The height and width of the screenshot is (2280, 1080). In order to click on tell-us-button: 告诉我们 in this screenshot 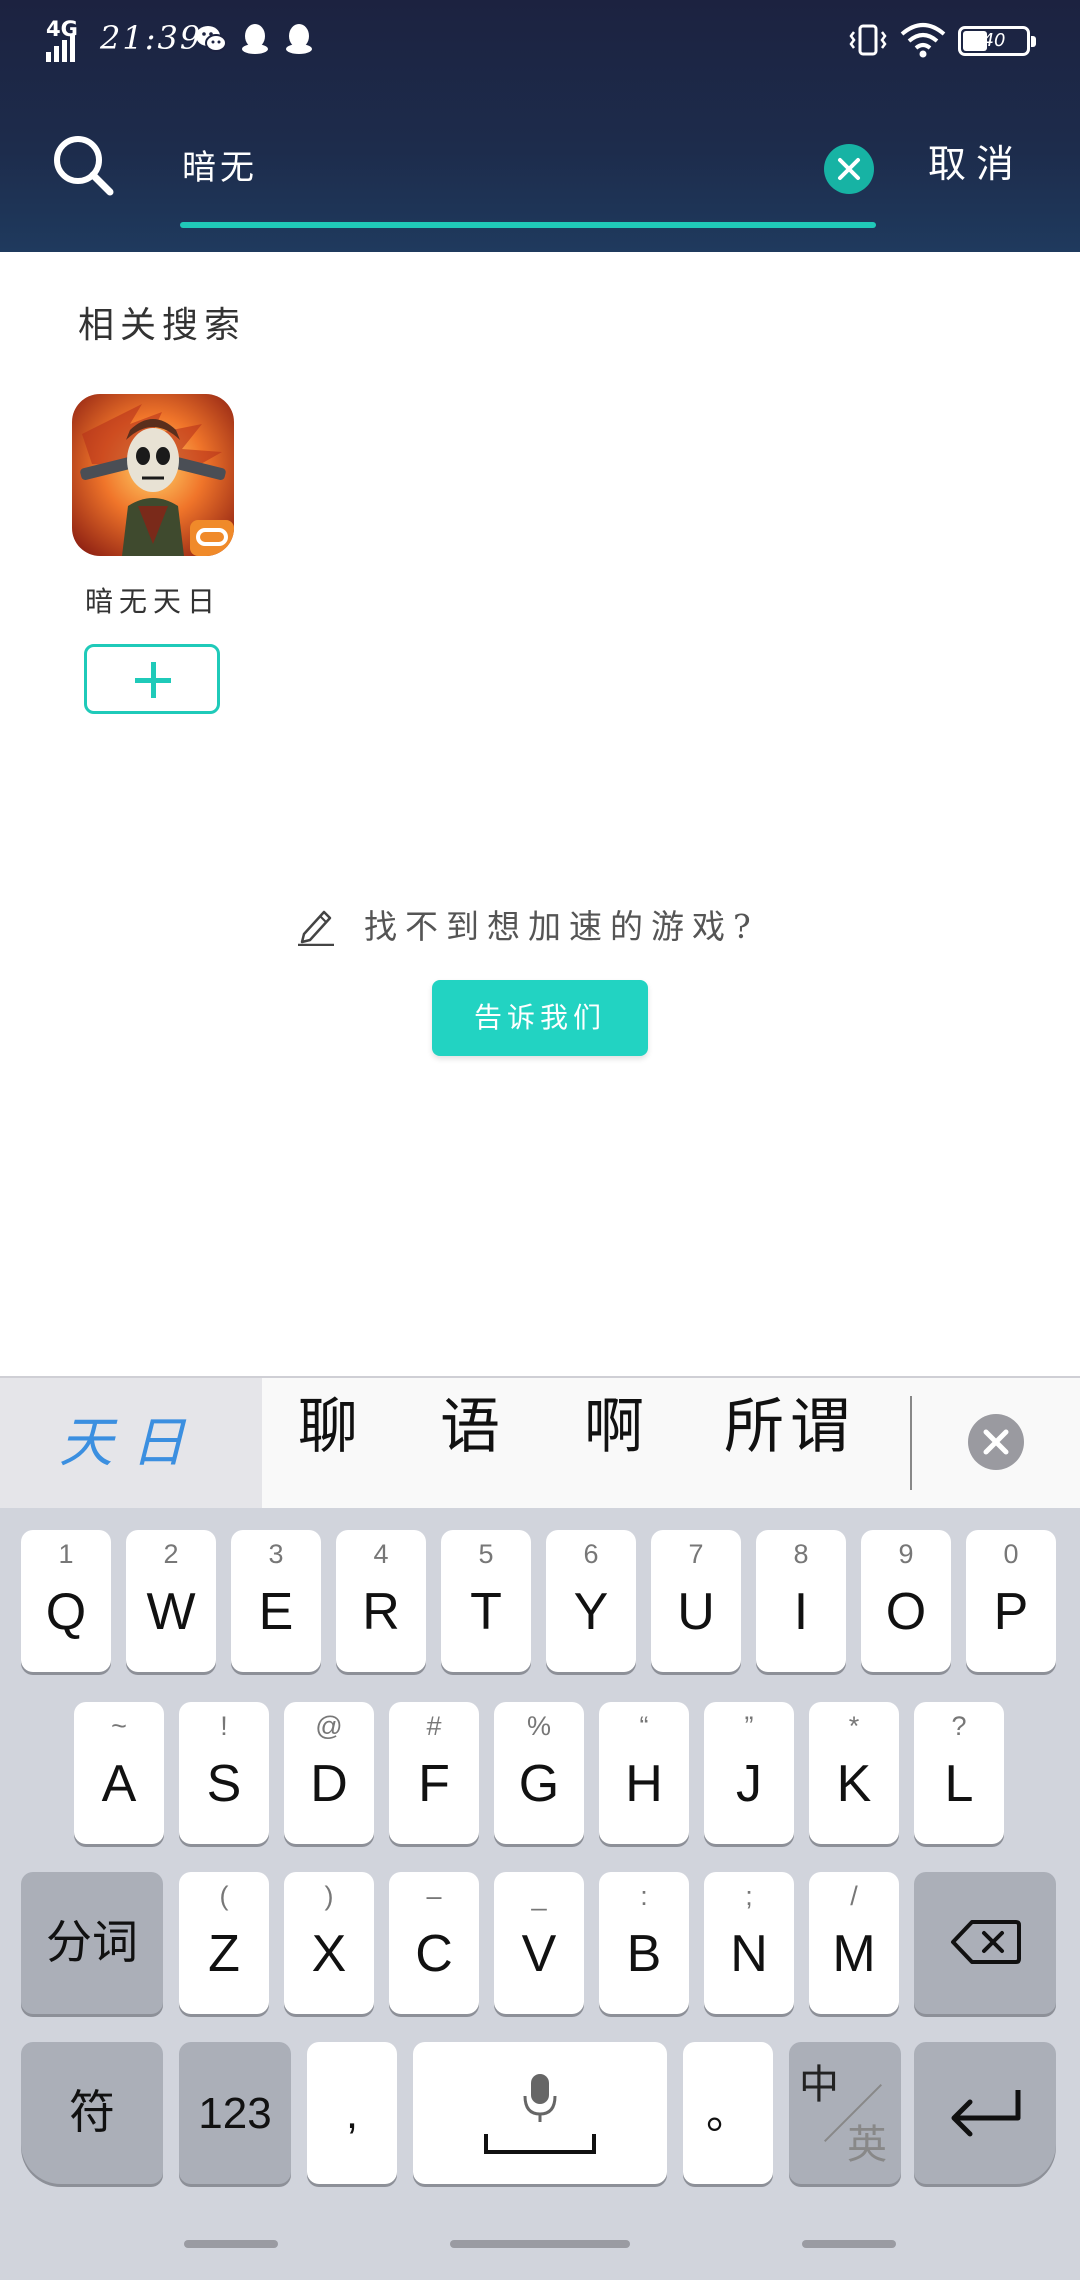, I will do `click(540, 1018)`.